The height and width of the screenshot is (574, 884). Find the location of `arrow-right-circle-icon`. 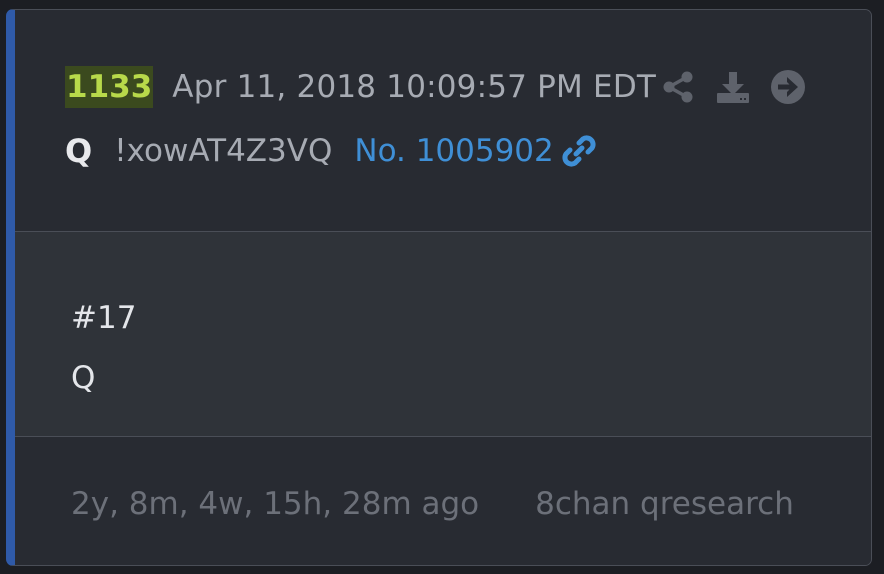

arrow-right-circle-icon is located at coordinates (788, 87).